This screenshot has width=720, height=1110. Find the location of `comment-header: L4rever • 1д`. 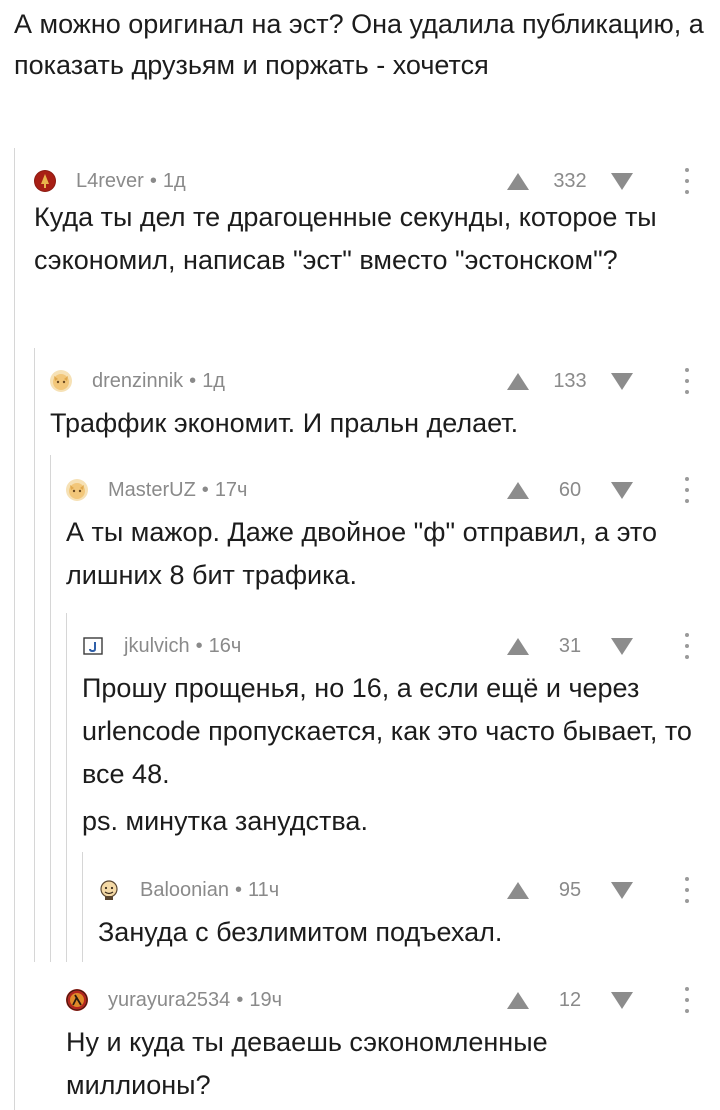

comment-header: L4rever • 1д is located at coordinates (110, 181).